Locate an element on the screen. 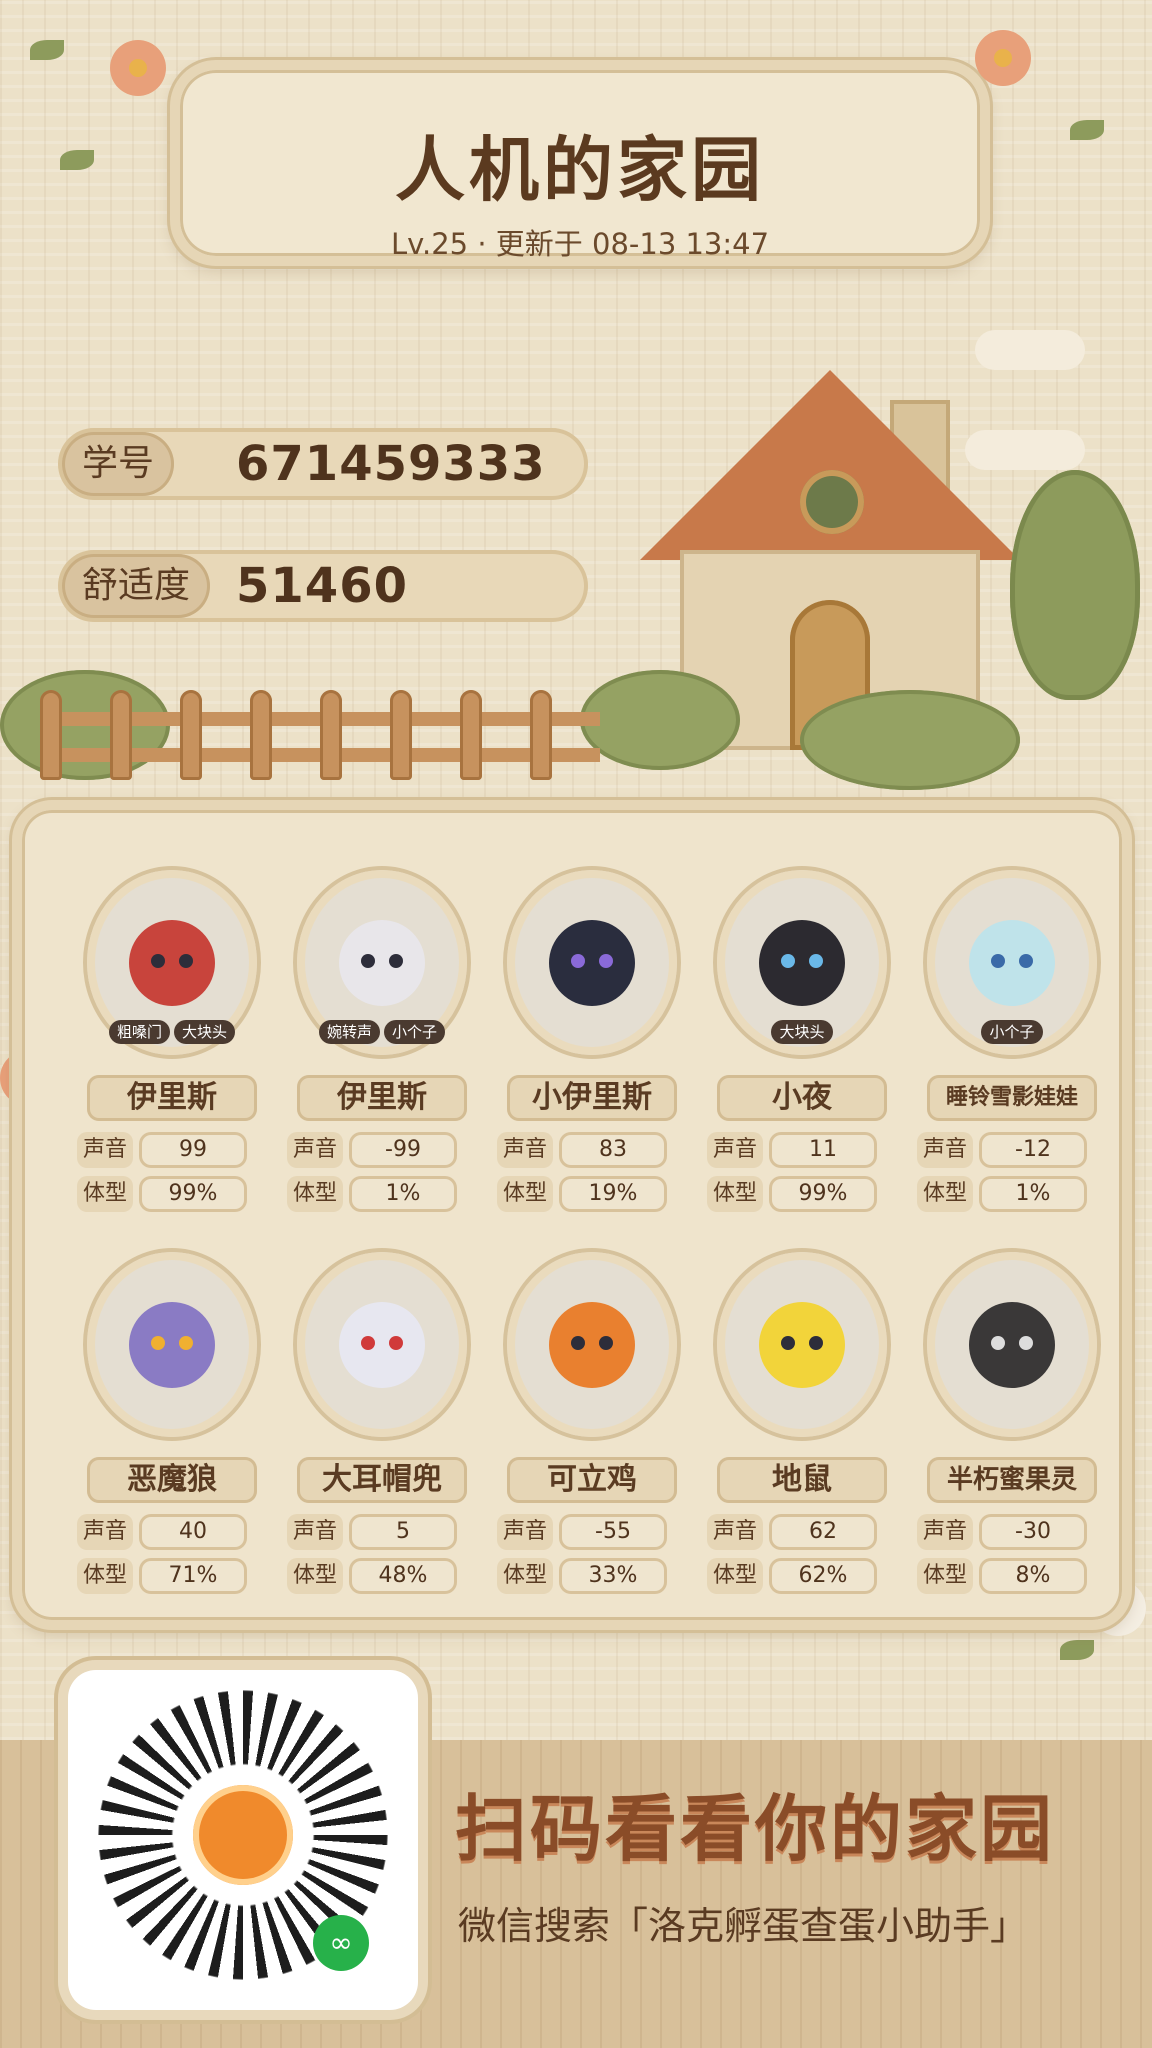  page-title: 人机的家园 is located at coordinates (580, 170).